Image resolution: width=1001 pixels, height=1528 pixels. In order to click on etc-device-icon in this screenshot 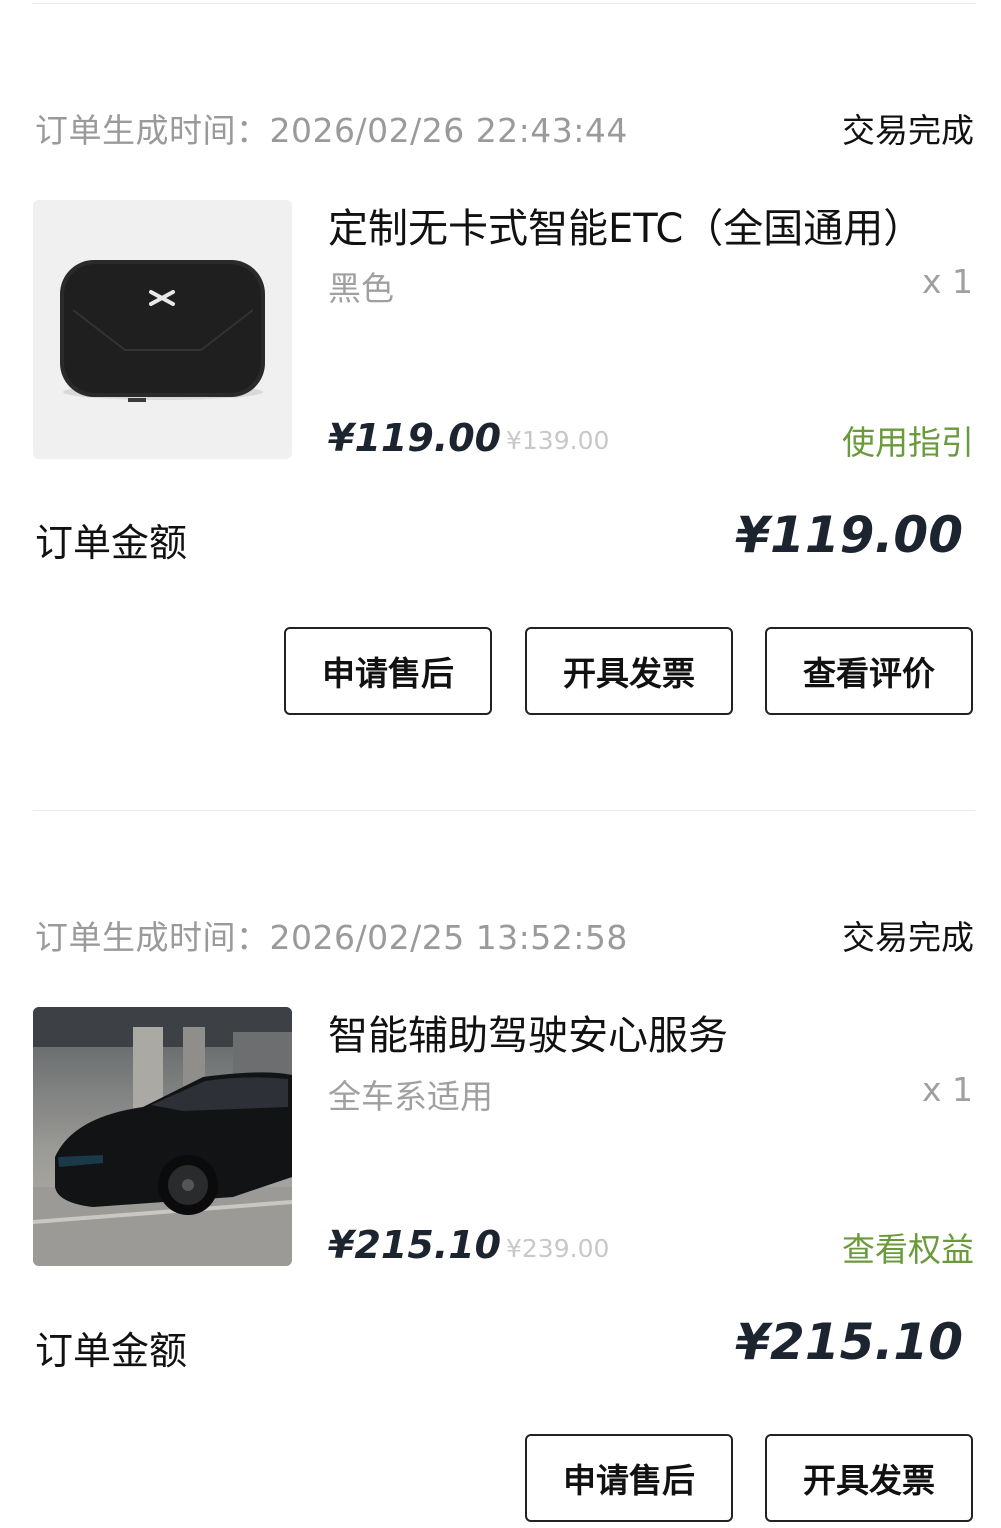, I will do `click(162, 329)`.